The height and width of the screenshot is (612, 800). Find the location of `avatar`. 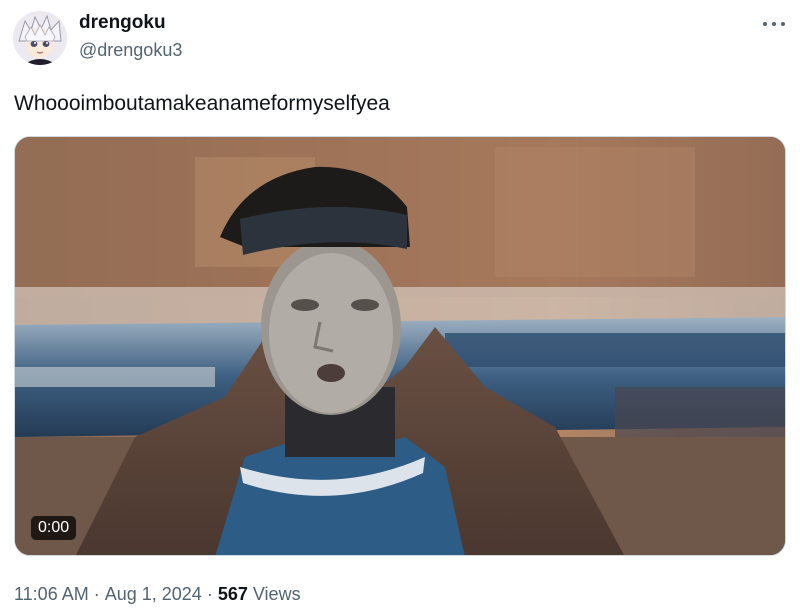

avatar is located at coordinates (40, 38).